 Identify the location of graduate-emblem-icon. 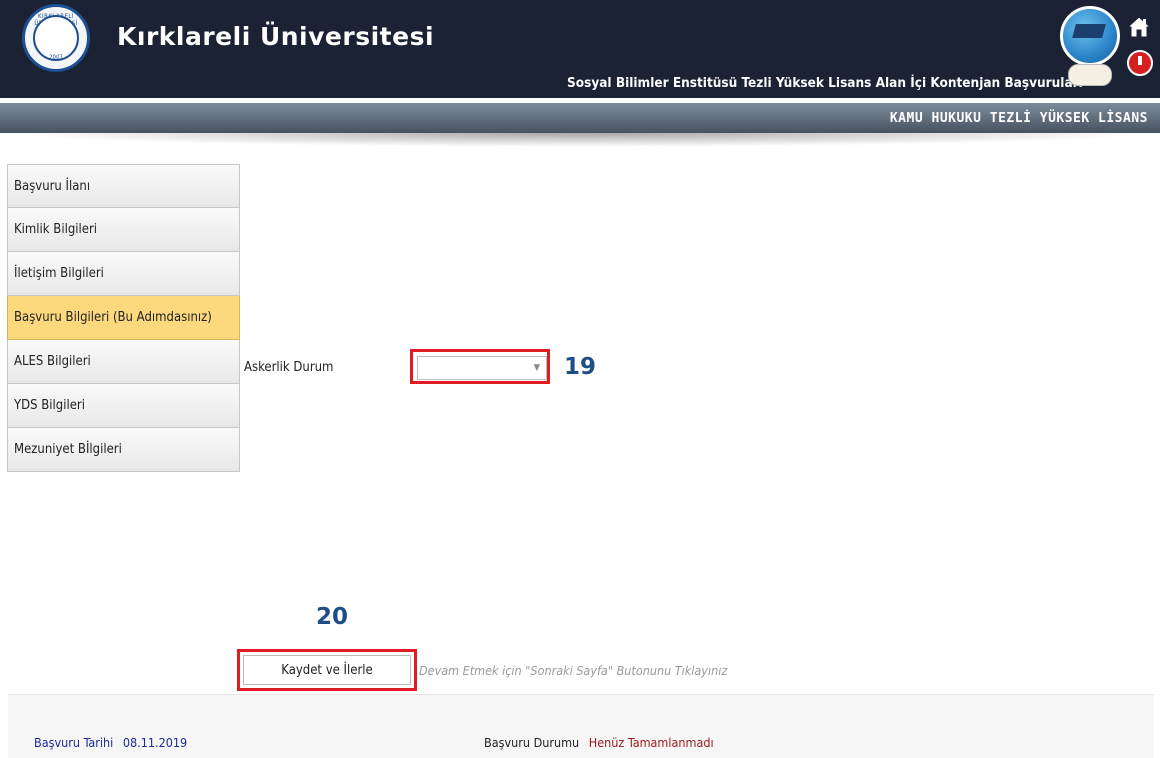
(1091, 50).